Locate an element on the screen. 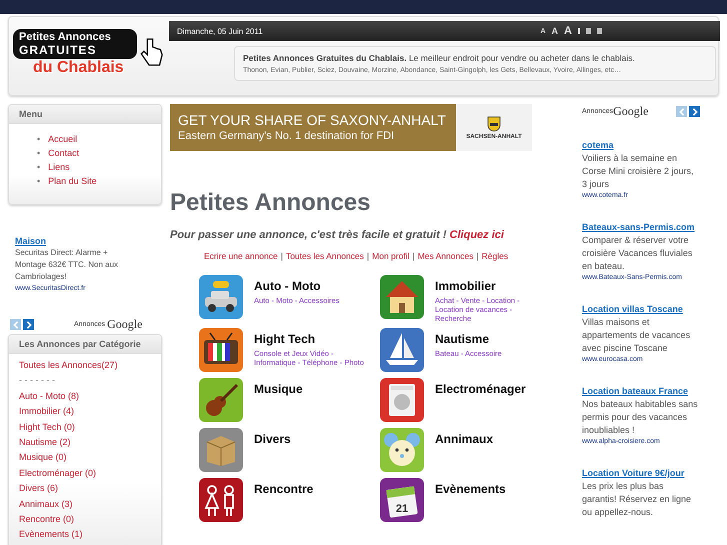 The width and height of the screenshot is (727, 545). nav-link: Mon profil is located at coordinates (391, 256).